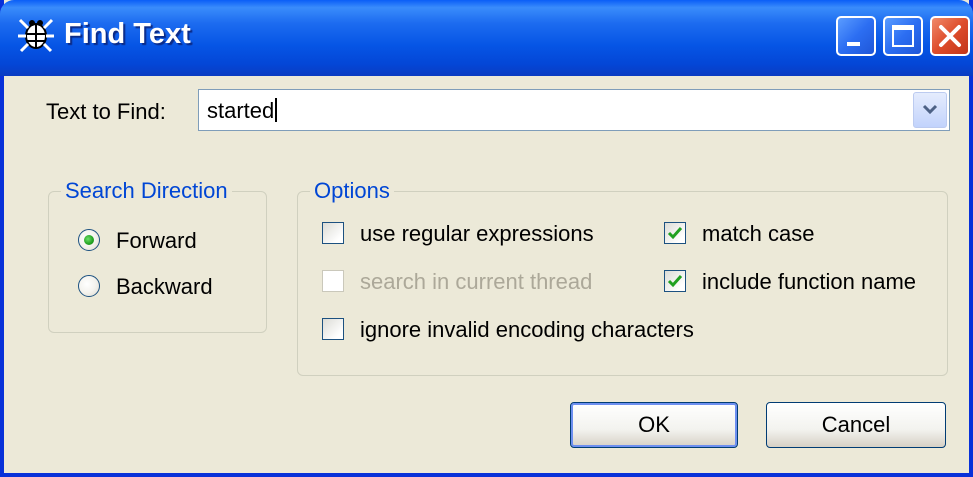  Describe the element at coordinates (36, 35) in the screenshot. I see `app-bug-icon` at that location.